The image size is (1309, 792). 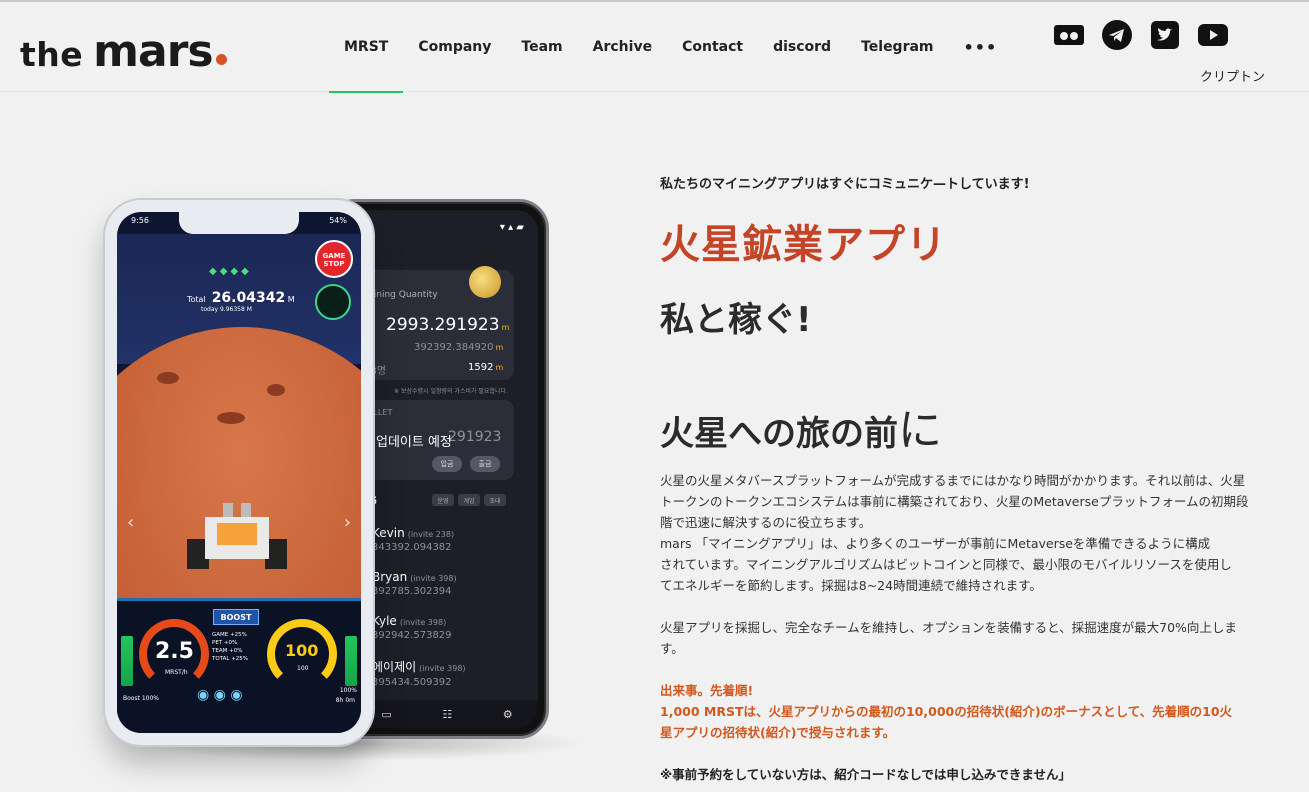 I want to click on page-subtitle: 私と稼ぐ!, so click(x=736, y=320).